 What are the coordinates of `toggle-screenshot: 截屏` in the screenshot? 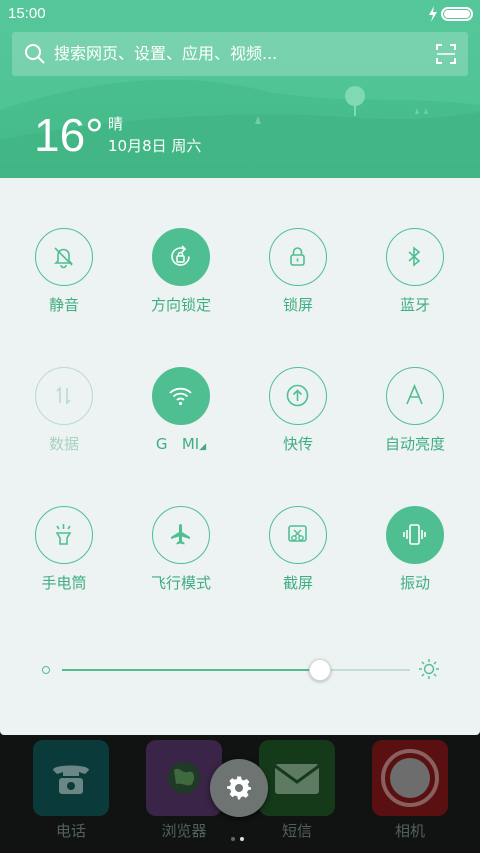 It's located at (298, 566).